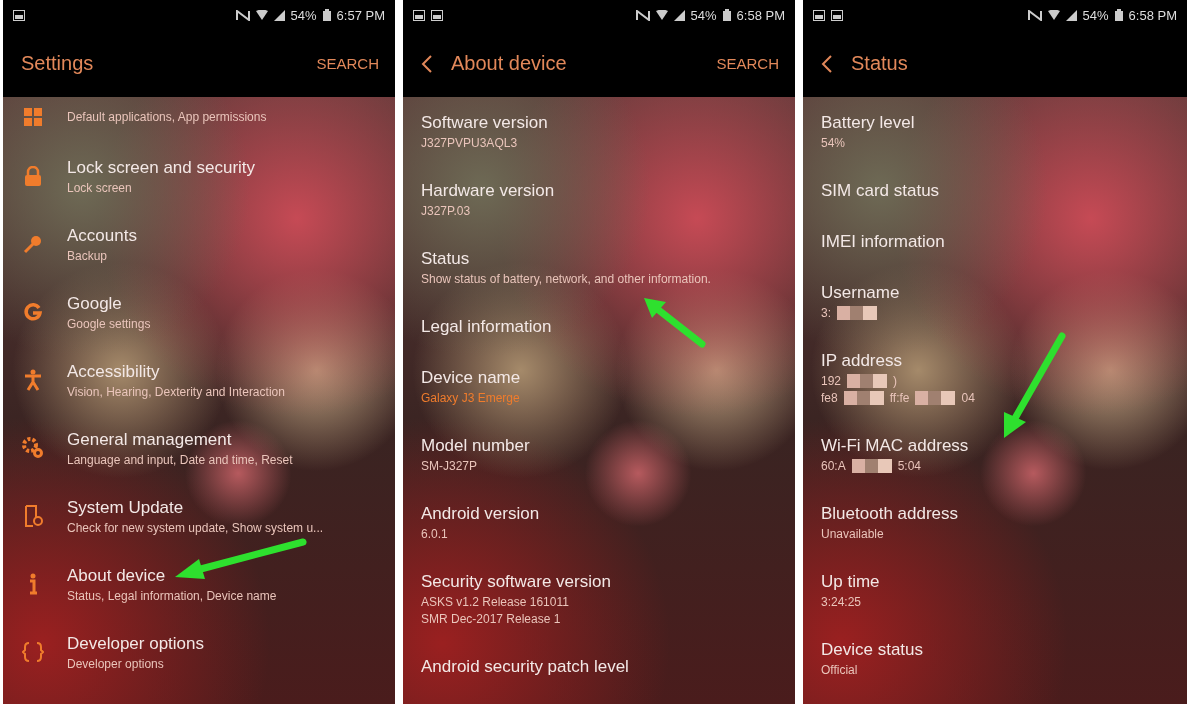 The width and height of the screenshot is (1187, 704). What do you see at coordinates (33, 448) in the screenshot?
I see `gears-icon` at bounding box center [33, 448].